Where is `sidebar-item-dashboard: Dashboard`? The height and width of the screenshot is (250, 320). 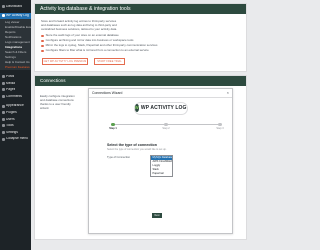
sidebar-item-dashboard: Dashboard is located at coordinates (15, 6).